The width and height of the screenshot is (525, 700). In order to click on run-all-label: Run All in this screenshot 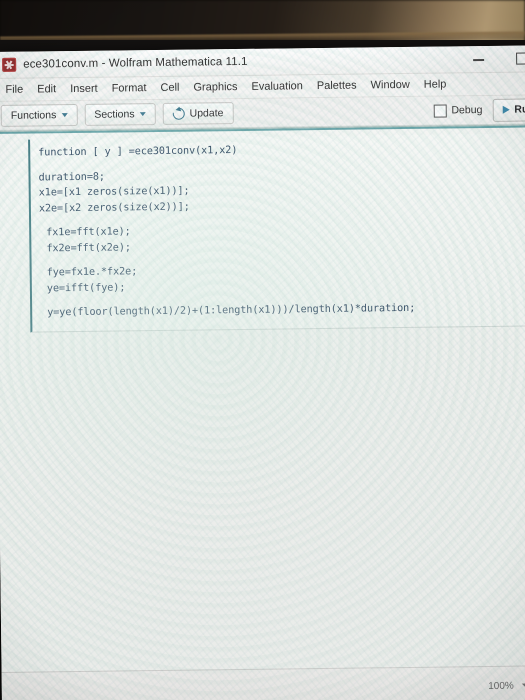, I will do `click(519, 109)`.